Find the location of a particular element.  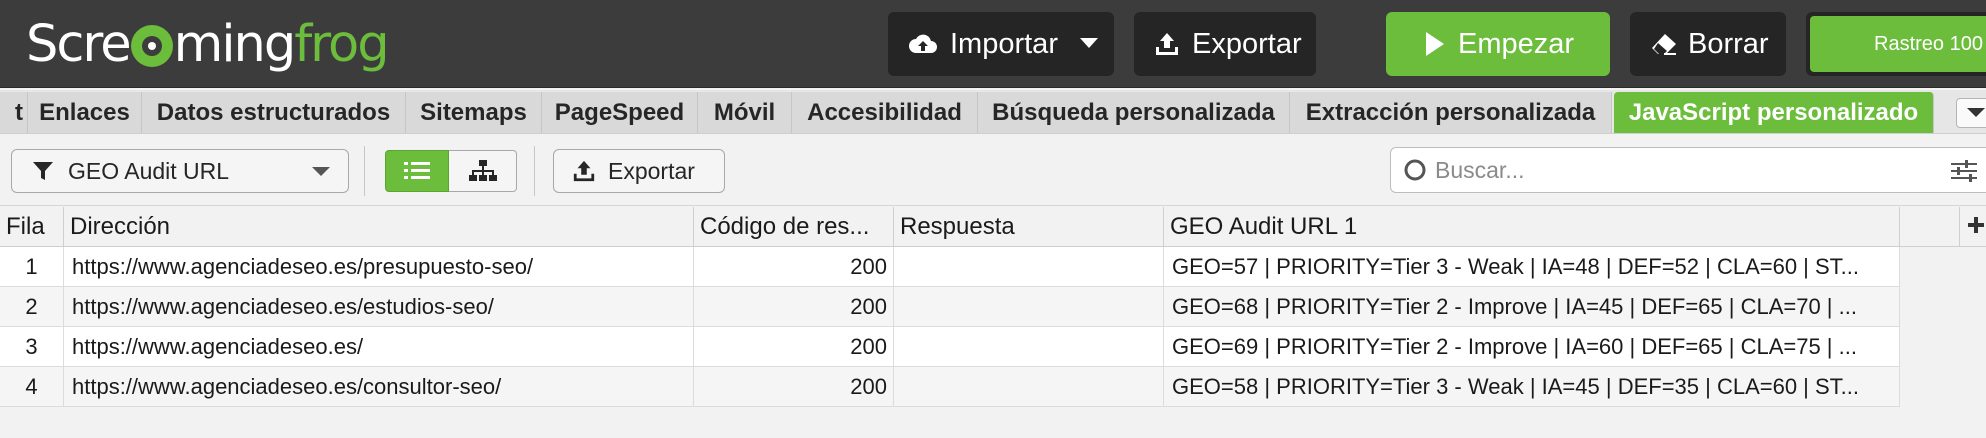

list-view-button is located at coordinates (417, 171).